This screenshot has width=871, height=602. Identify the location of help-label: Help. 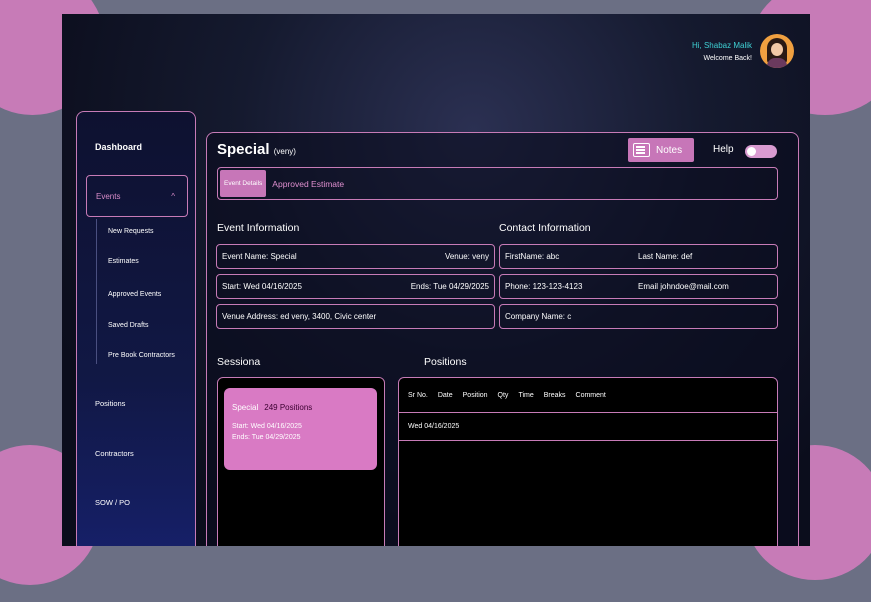
(723, 149).